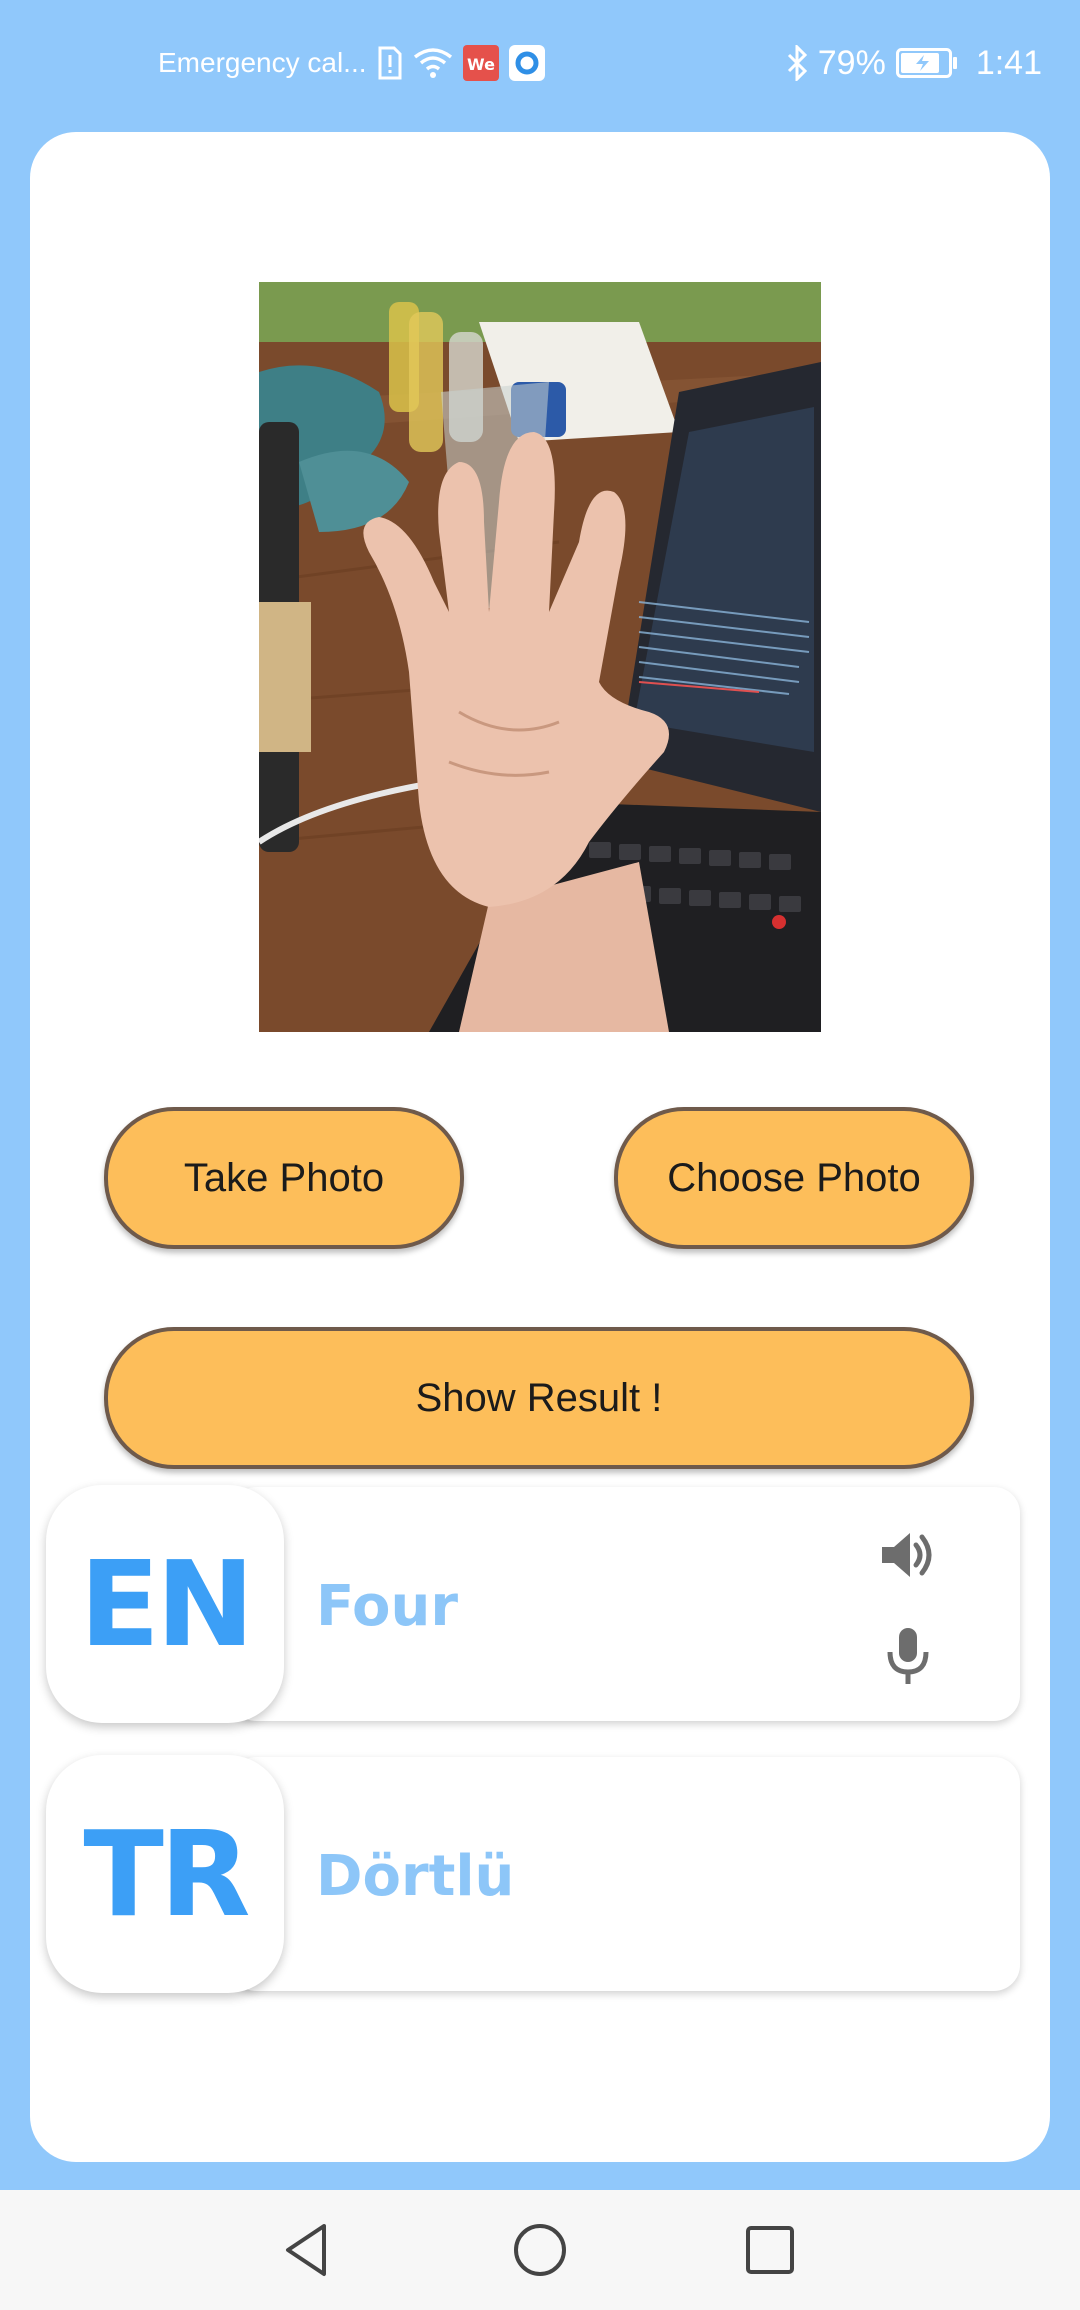 Image resolution: width=1080 pixels, height=2310 pixels. What do you see at coordinates (851, 62) in the screenshot?
I see `battery-percent: 79%` at bounding box center [851, 62].